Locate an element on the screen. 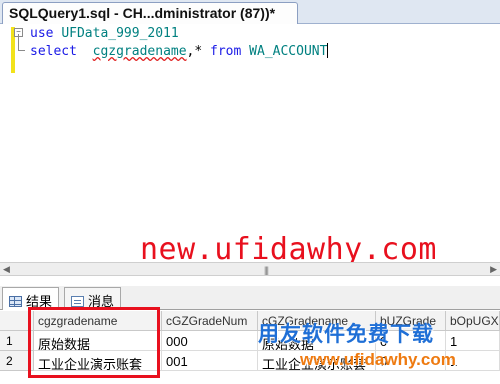  column-header-bopugx: bOpUGX is located at coordinates (473, 321).